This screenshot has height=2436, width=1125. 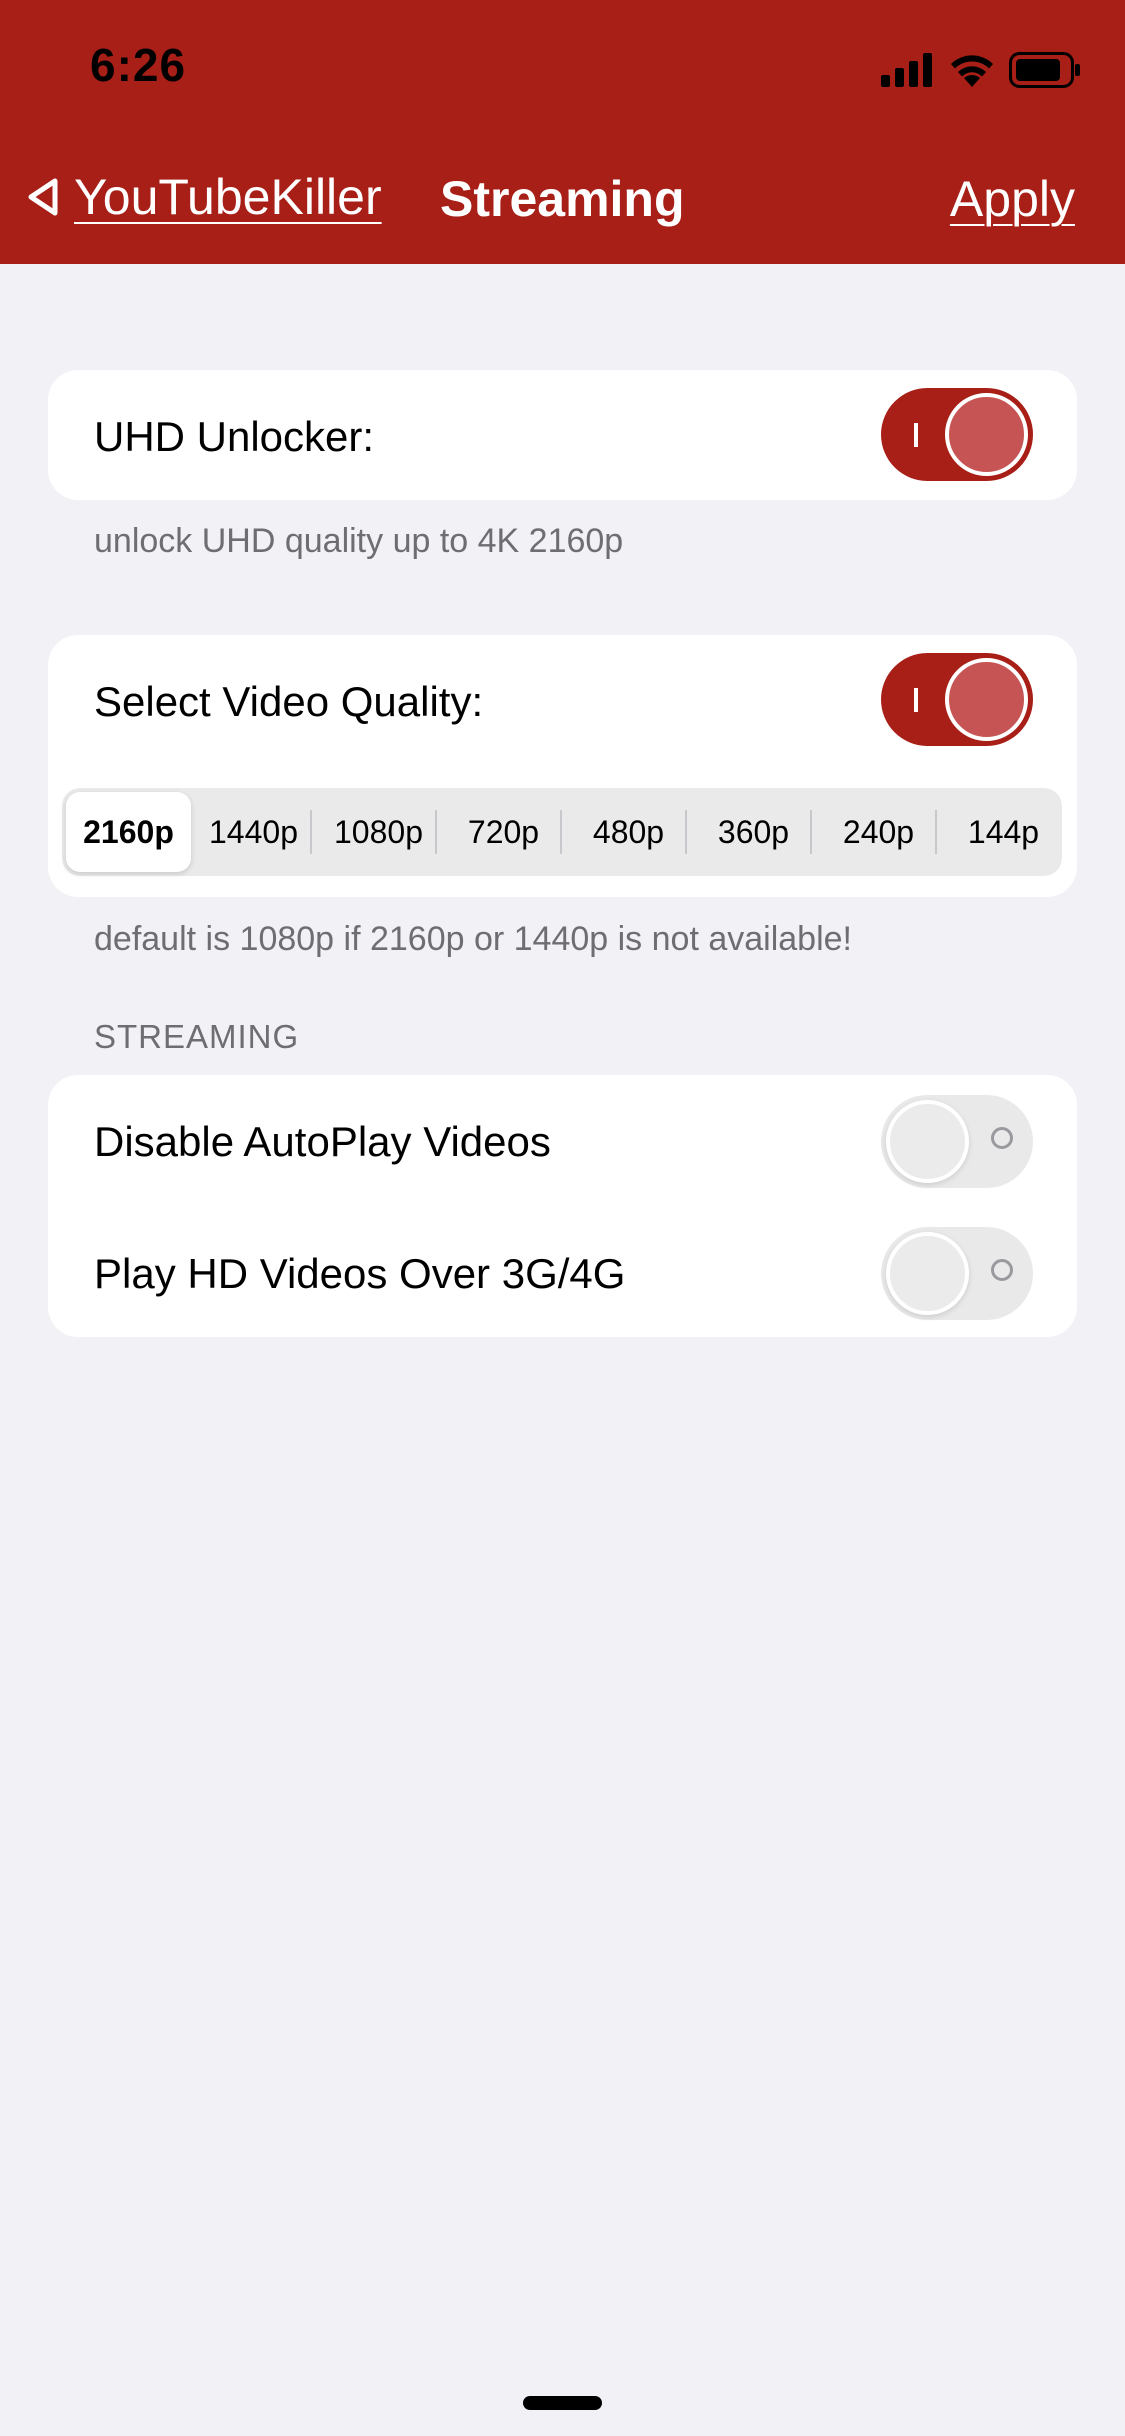 What do you see at coordinates (562, 435) in the screenshot?
I see `uhd-unlocker-card: UHD Unlocker:` at bounding box center [562, 435].